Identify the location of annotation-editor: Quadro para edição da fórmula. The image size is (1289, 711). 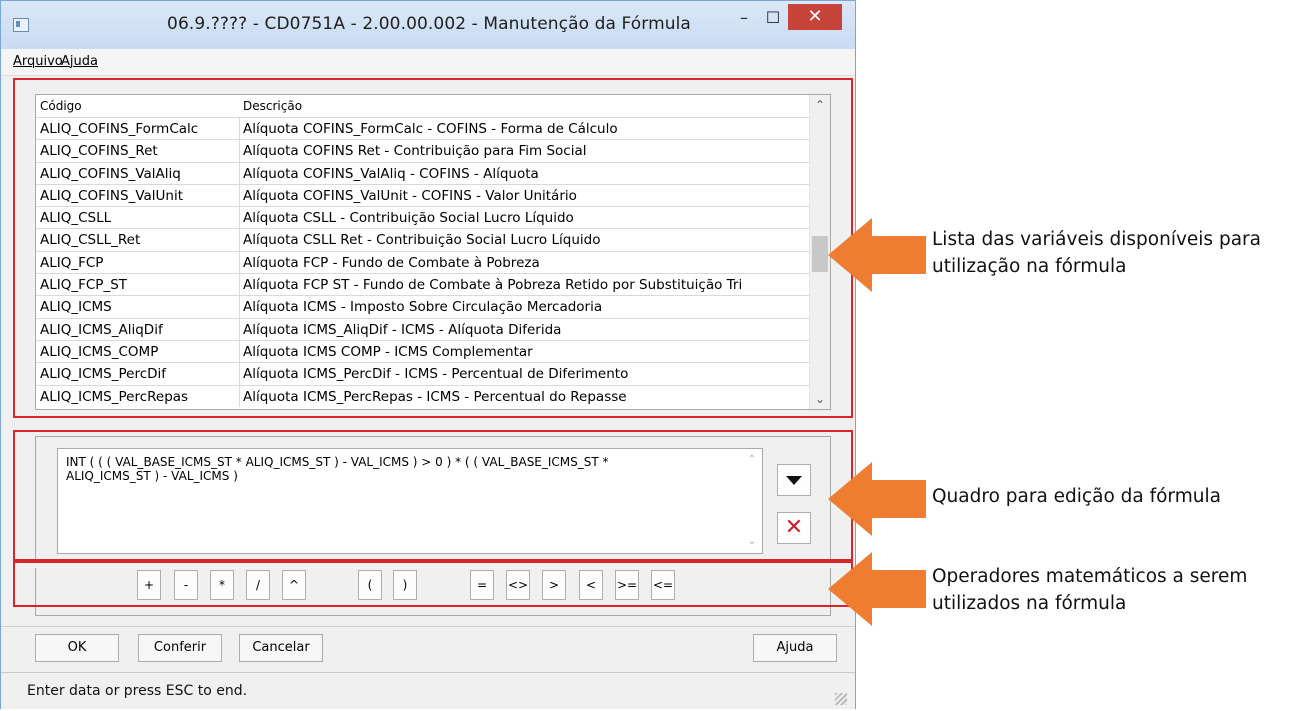
(1076, 496).